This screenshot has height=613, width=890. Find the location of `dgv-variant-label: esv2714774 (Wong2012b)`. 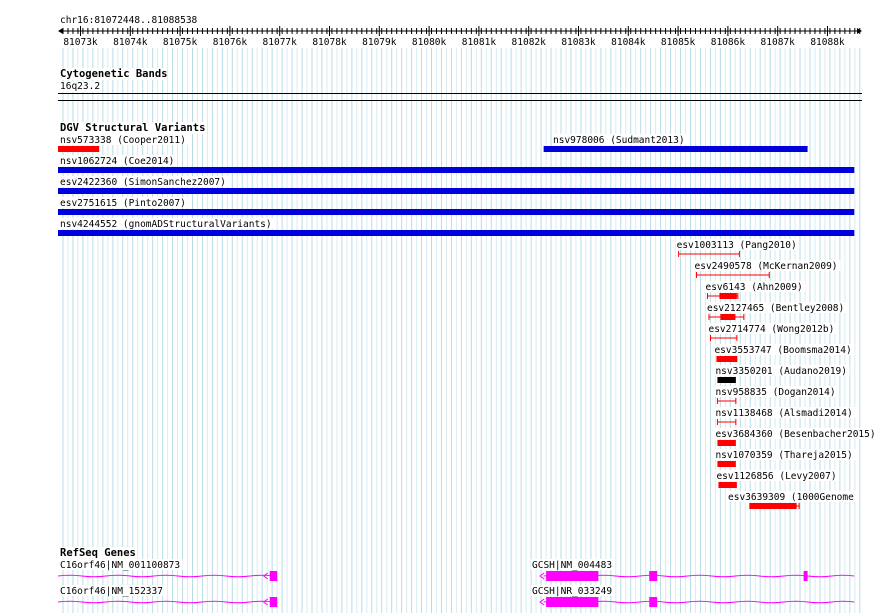

dgv-variant-label: esv2714774 (Wong2012b) is located at coordinates (771, 329).